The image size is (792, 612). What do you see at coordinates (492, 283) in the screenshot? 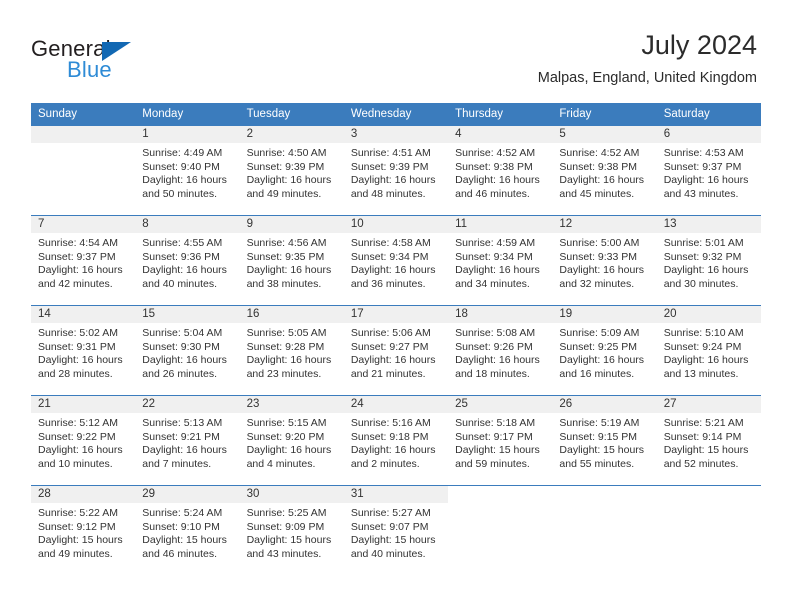
I see `daylight-line-2: and 34 minutes.` at bounding box center [492, 283].